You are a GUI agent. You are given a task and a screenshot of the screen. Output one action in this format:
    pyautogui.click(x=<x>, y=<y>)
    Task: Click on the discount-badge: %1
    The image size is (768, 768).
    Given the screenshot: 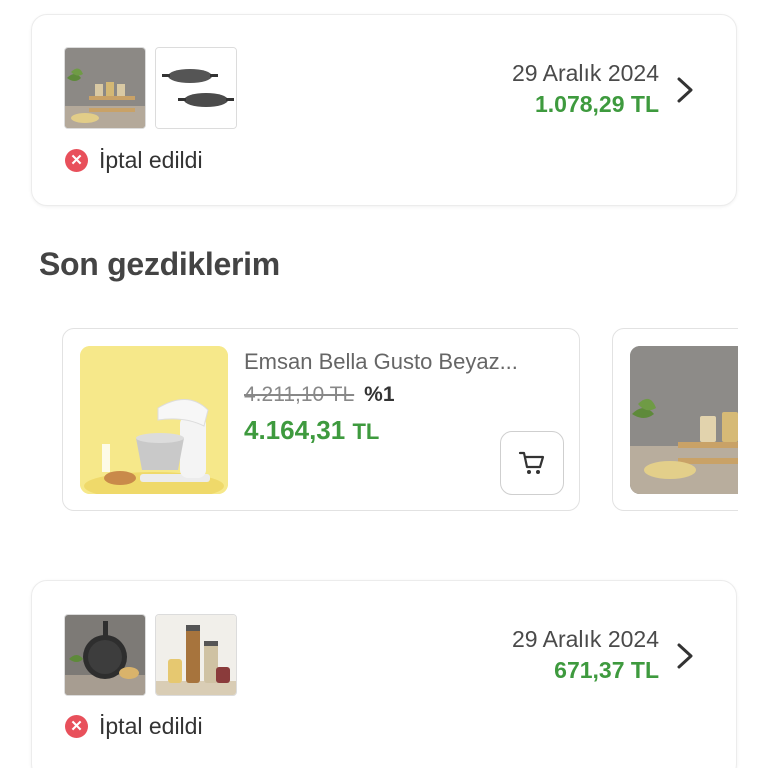 What is the action you would take?
    pyautogui.click(x=379, y=394)
    